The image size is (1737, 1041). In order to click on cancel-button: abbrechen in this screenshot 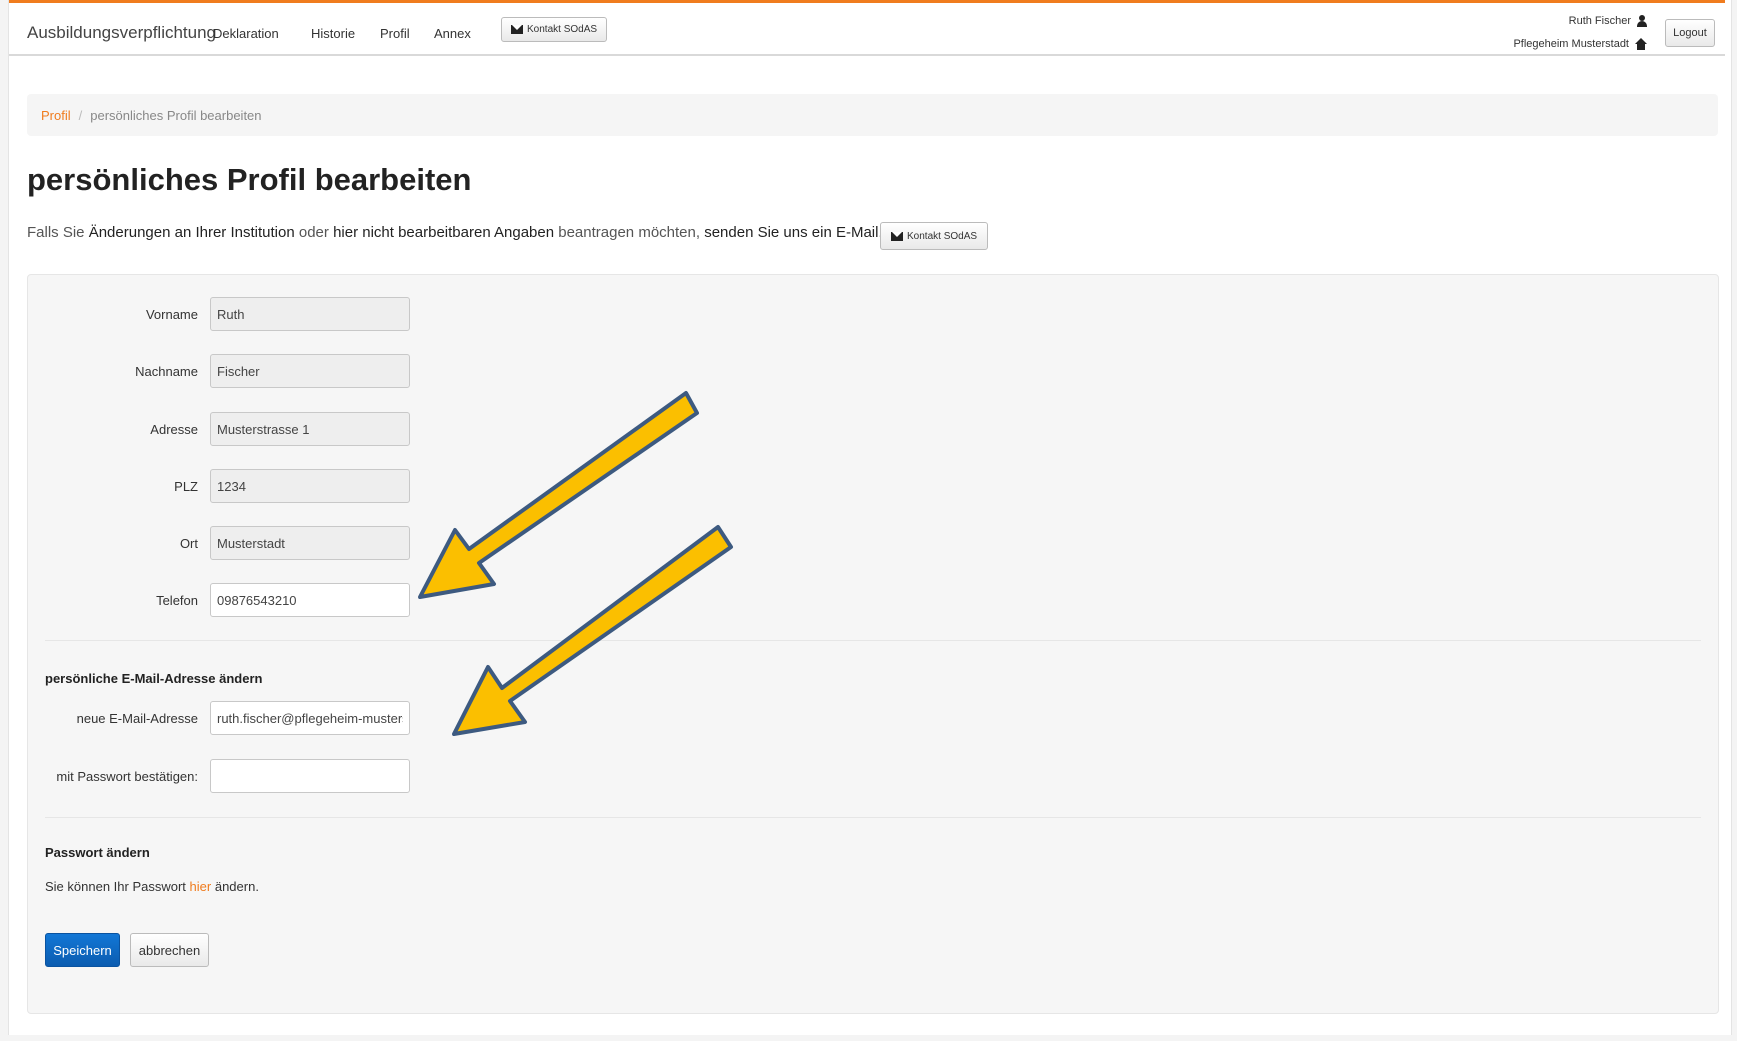, I will do `click(169, 950)`.